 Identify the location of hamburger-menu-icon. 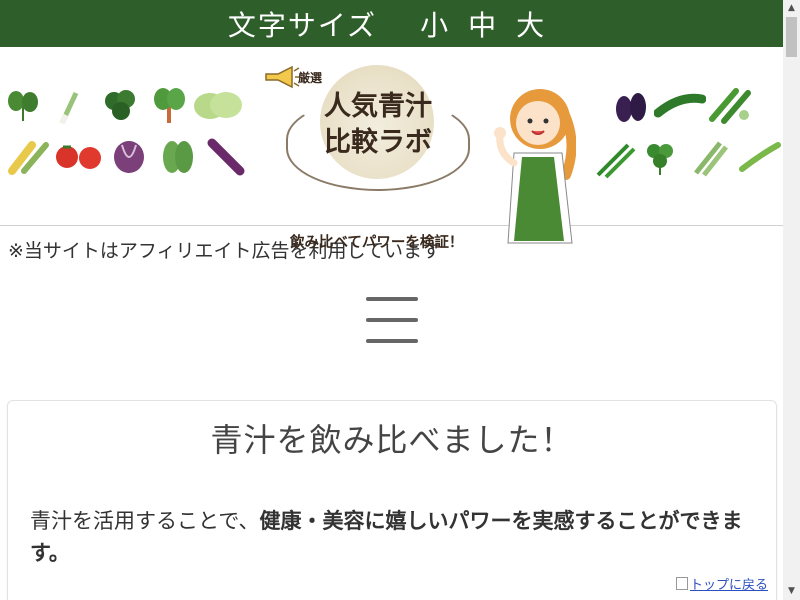
(392, 322).